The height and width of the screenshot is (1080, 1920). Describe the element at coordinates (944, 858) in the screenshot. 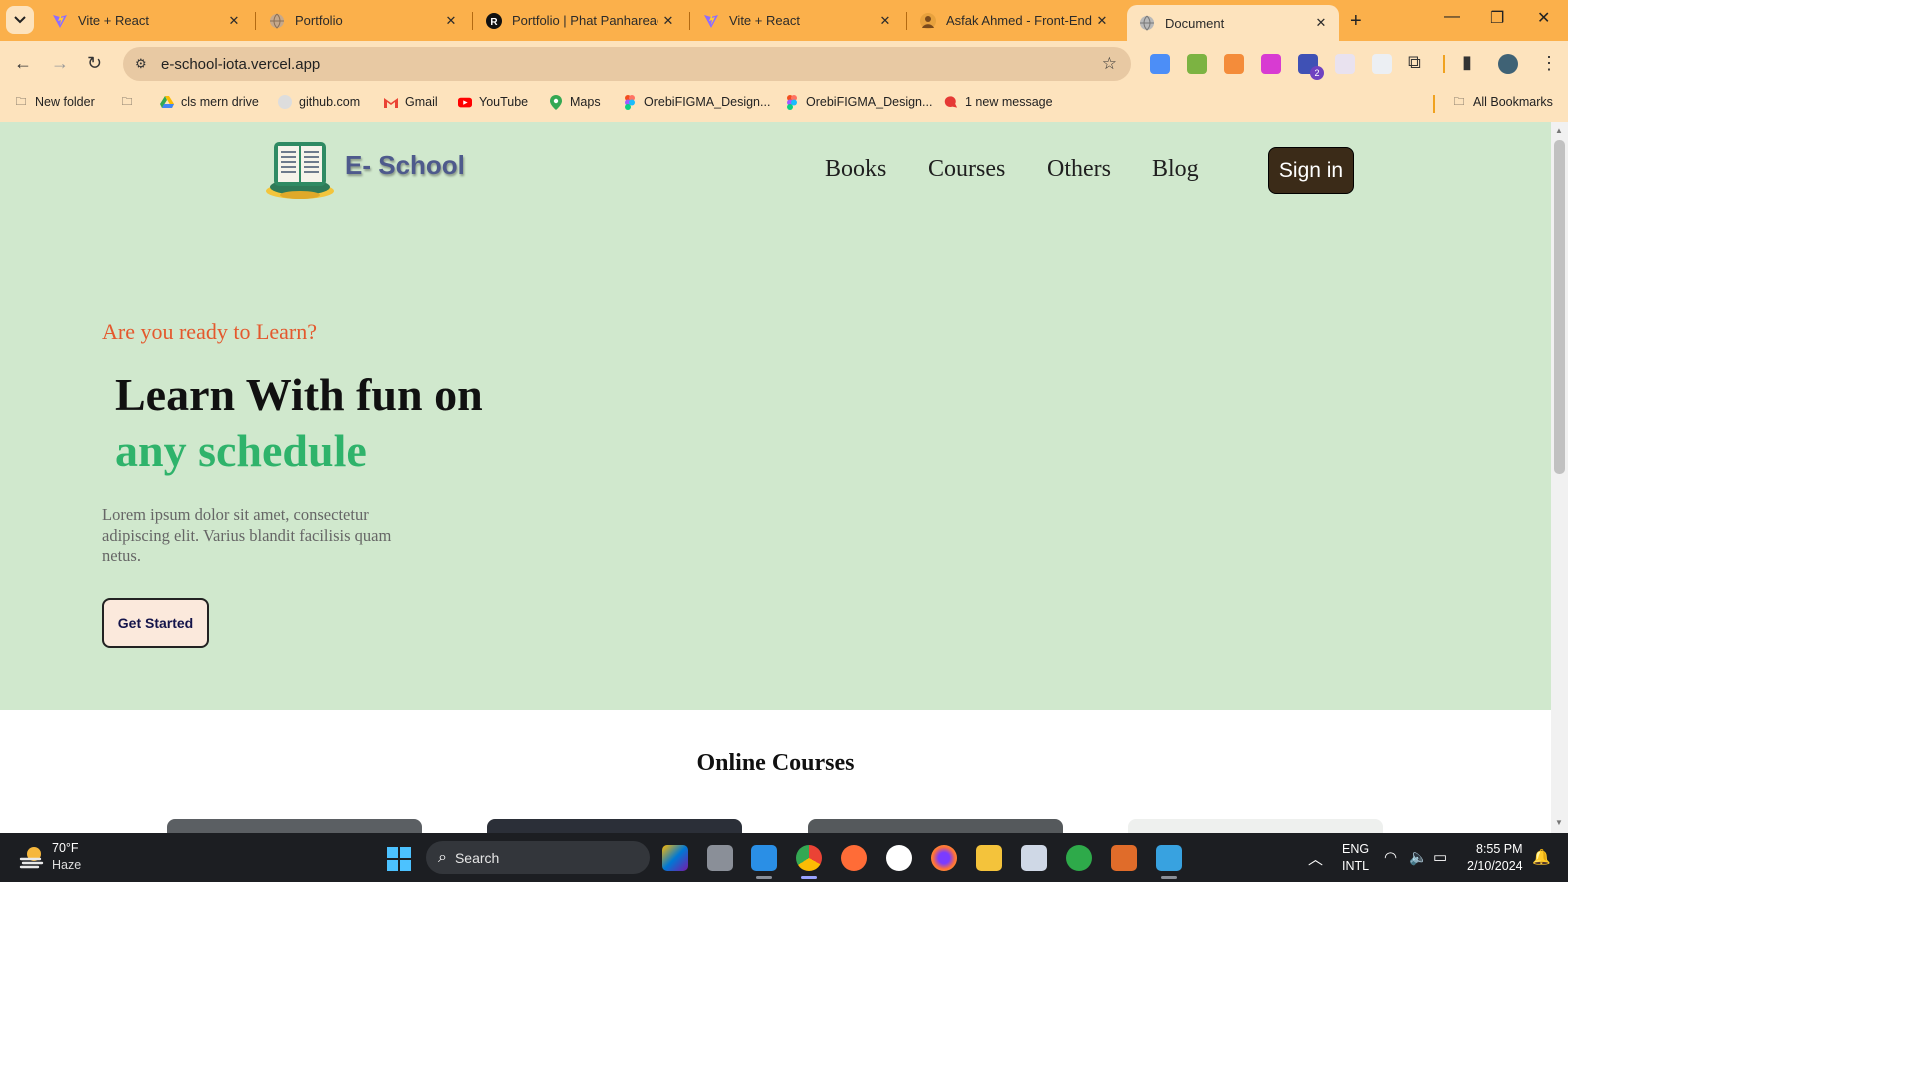

I see `firefox-icon` at that location.